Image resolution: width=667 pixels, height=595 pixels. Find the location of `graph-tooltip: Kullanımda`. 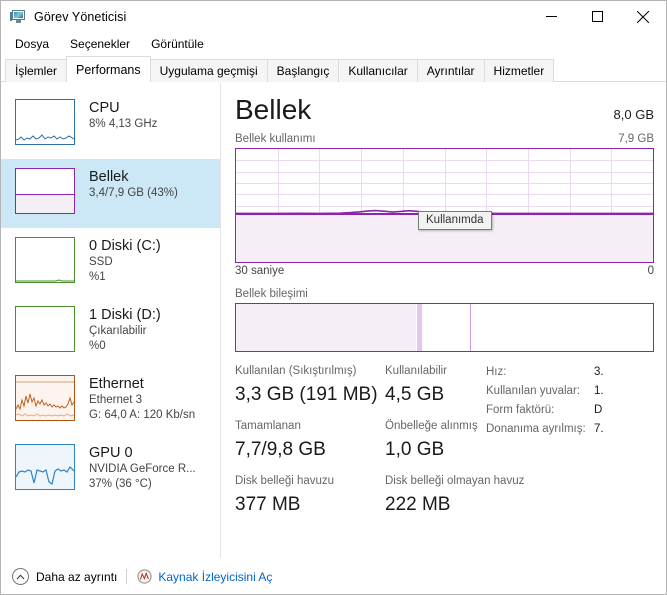

graph-tooltip: Kullanımda is located at coordinates (455, 220).